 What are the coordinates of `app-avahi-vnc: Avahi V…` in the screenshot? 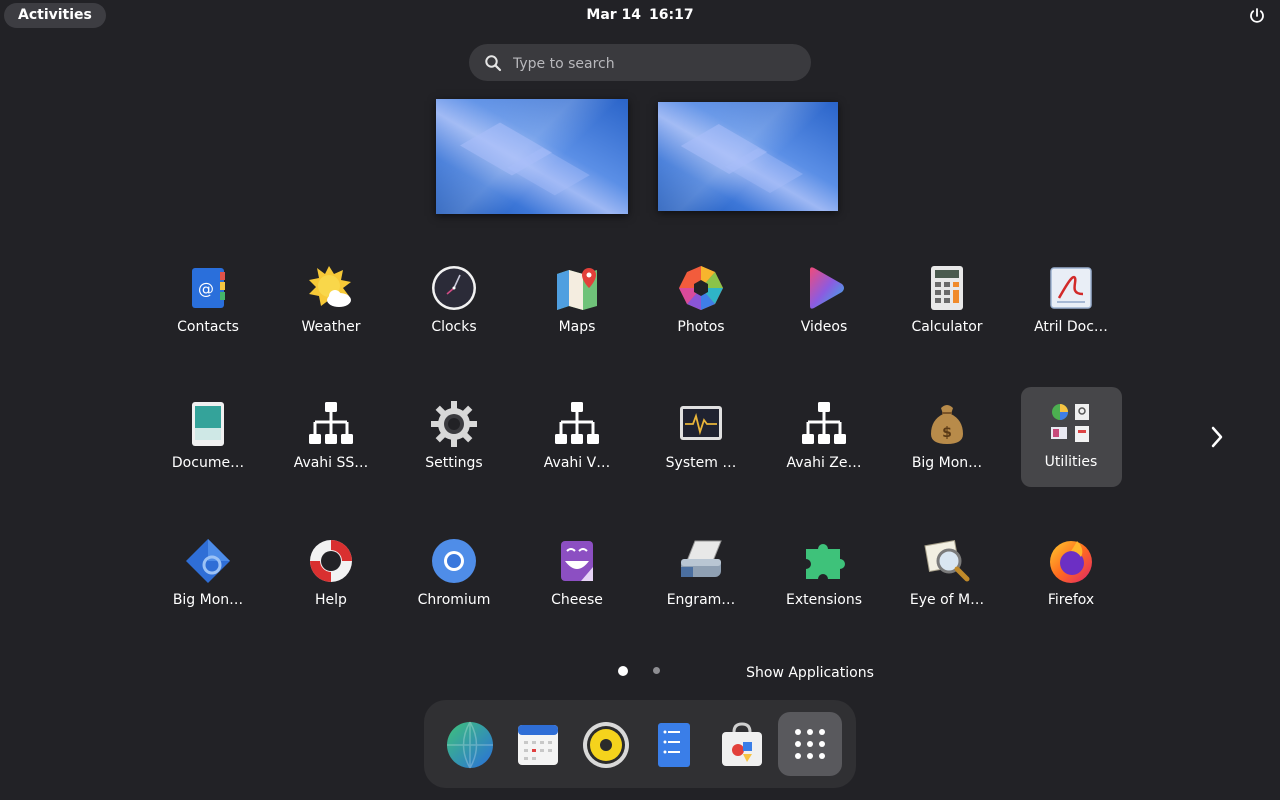 It's located at (577, 438).